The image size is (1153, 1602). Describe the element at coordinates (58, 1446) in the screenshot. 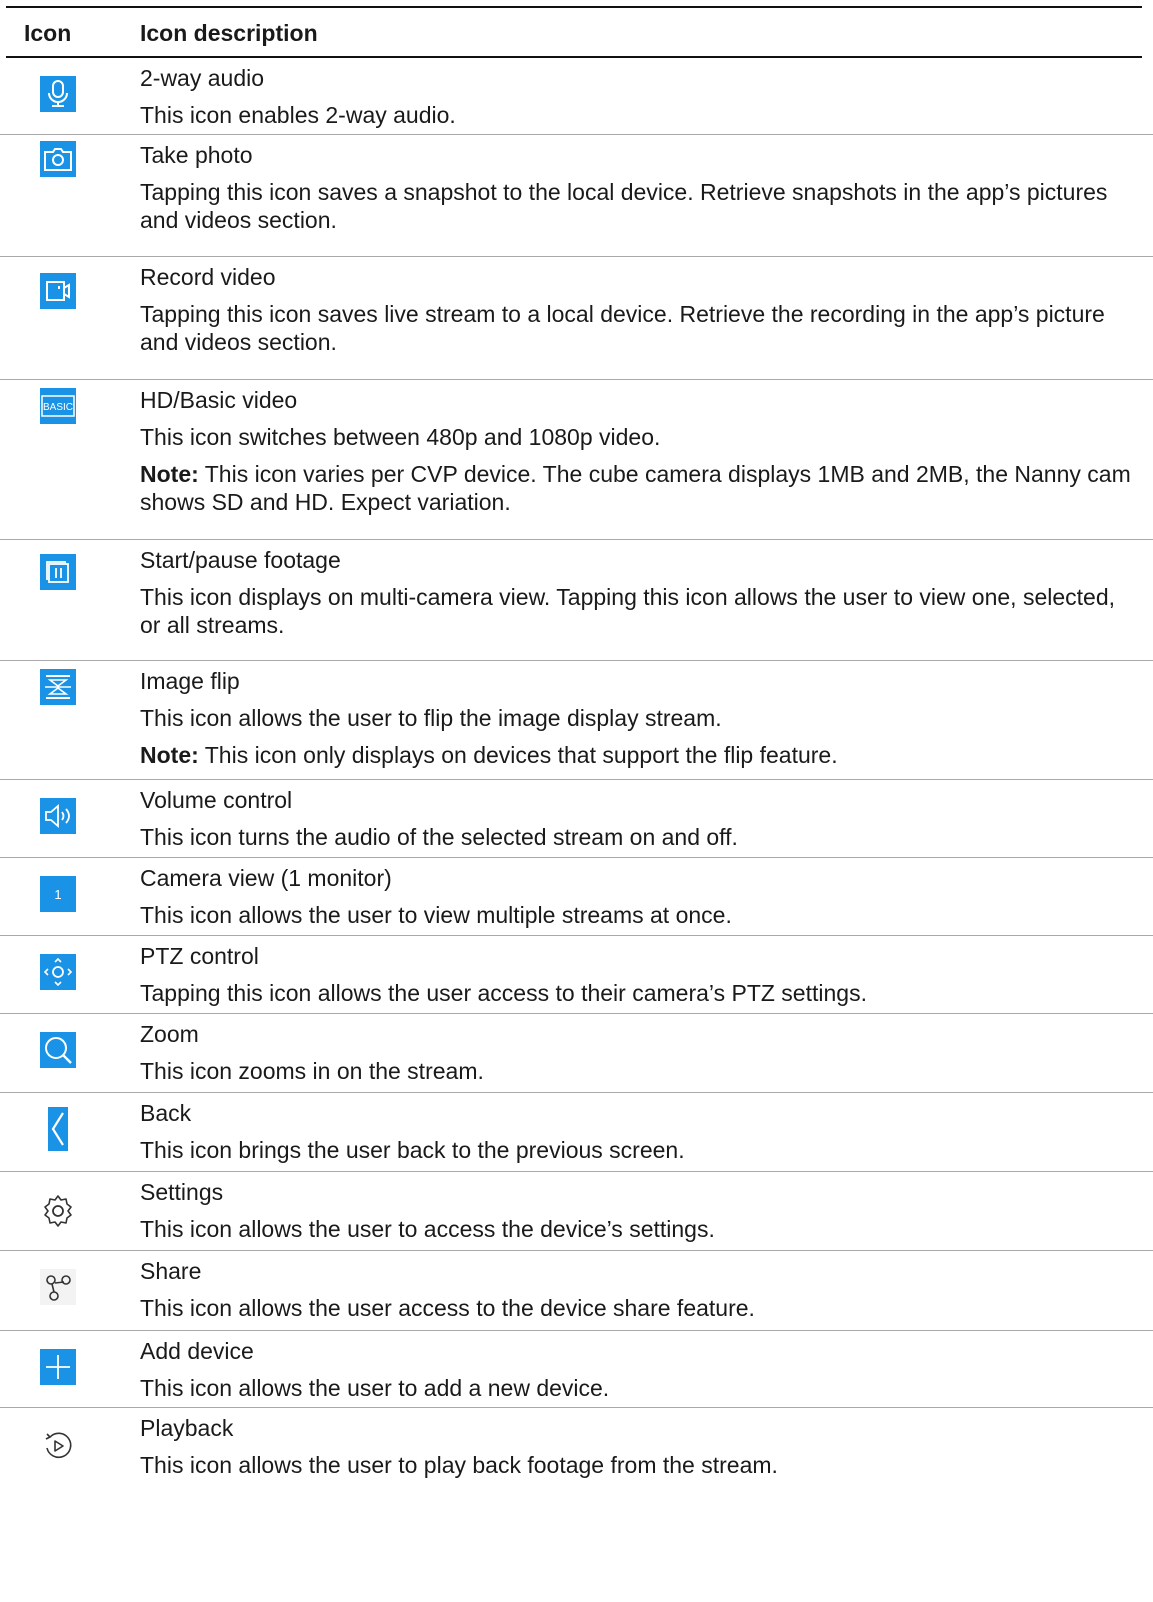

I see `playback-icon` at that location.